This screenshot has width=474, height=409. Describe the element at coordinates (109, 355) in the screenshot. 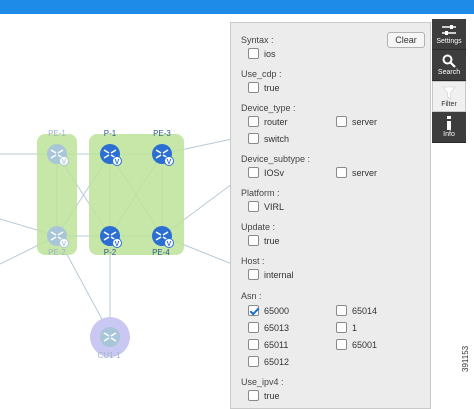

I see `node-label-cu1-1: CU1-1` at that location.